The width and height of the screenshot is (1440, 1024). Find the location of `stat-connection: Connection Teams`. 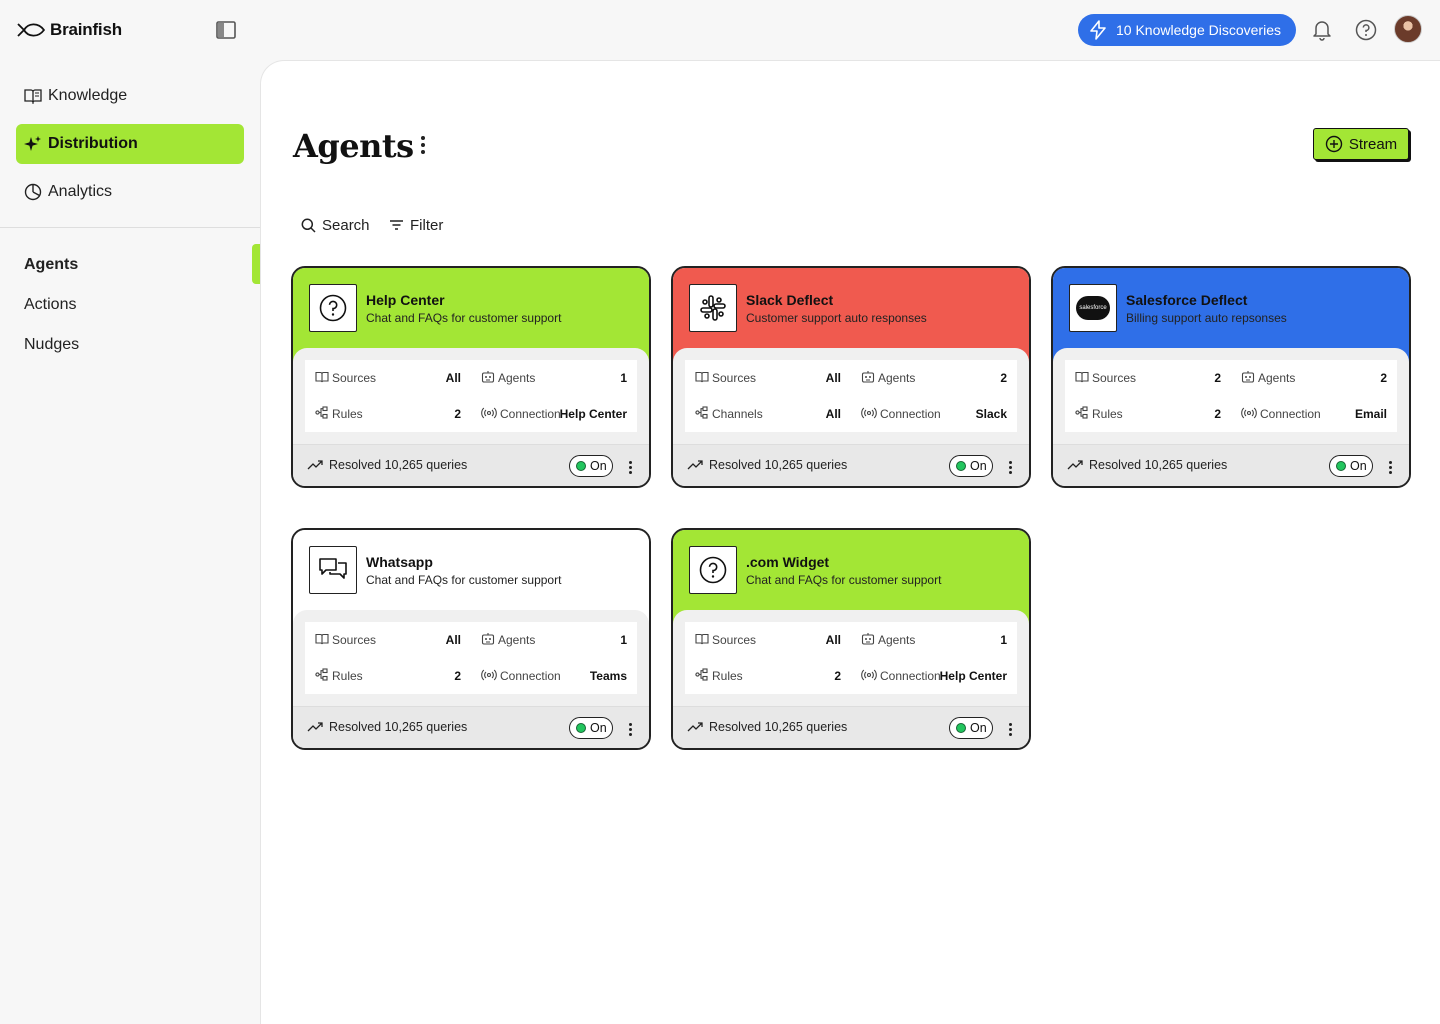

stat-connection: Connection Teams is located at coordinates (554, 676).